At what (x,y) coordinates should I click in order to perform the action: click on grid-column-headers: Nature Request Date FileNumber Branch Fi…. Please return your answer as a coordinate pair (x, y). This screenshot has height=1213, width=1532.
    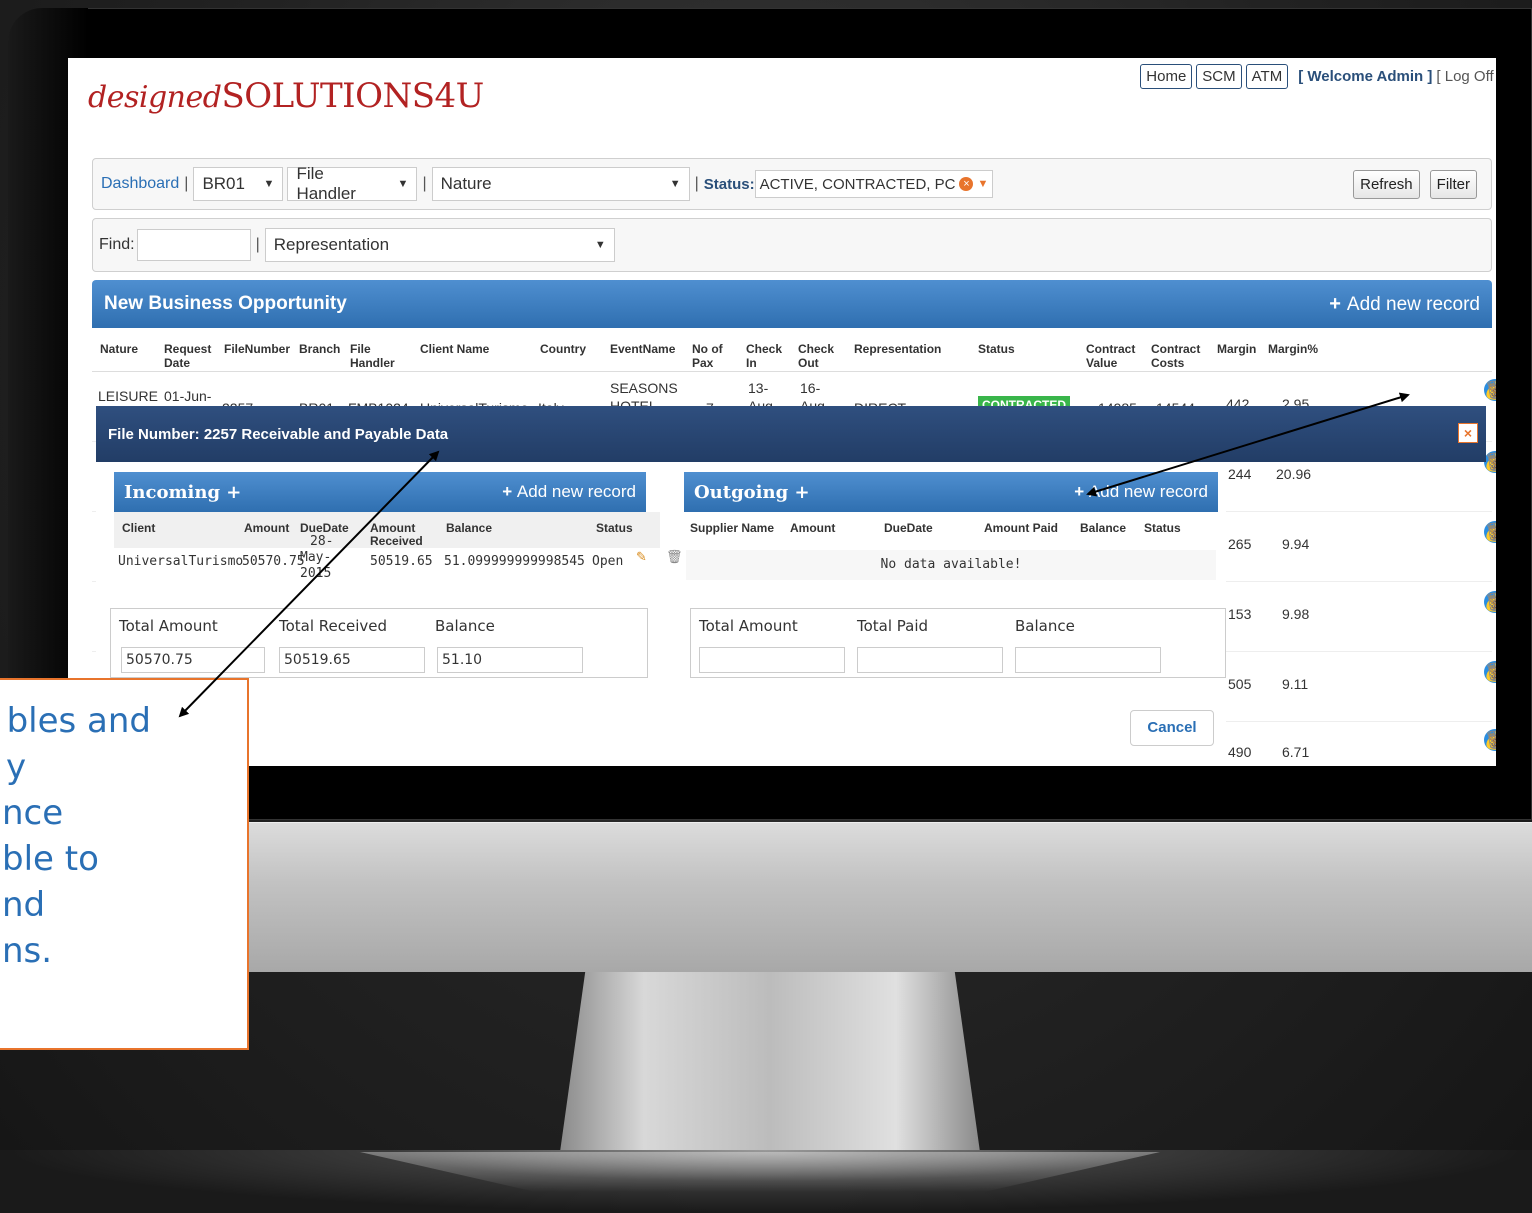
    Looking at the image, I should click on (792, 350).